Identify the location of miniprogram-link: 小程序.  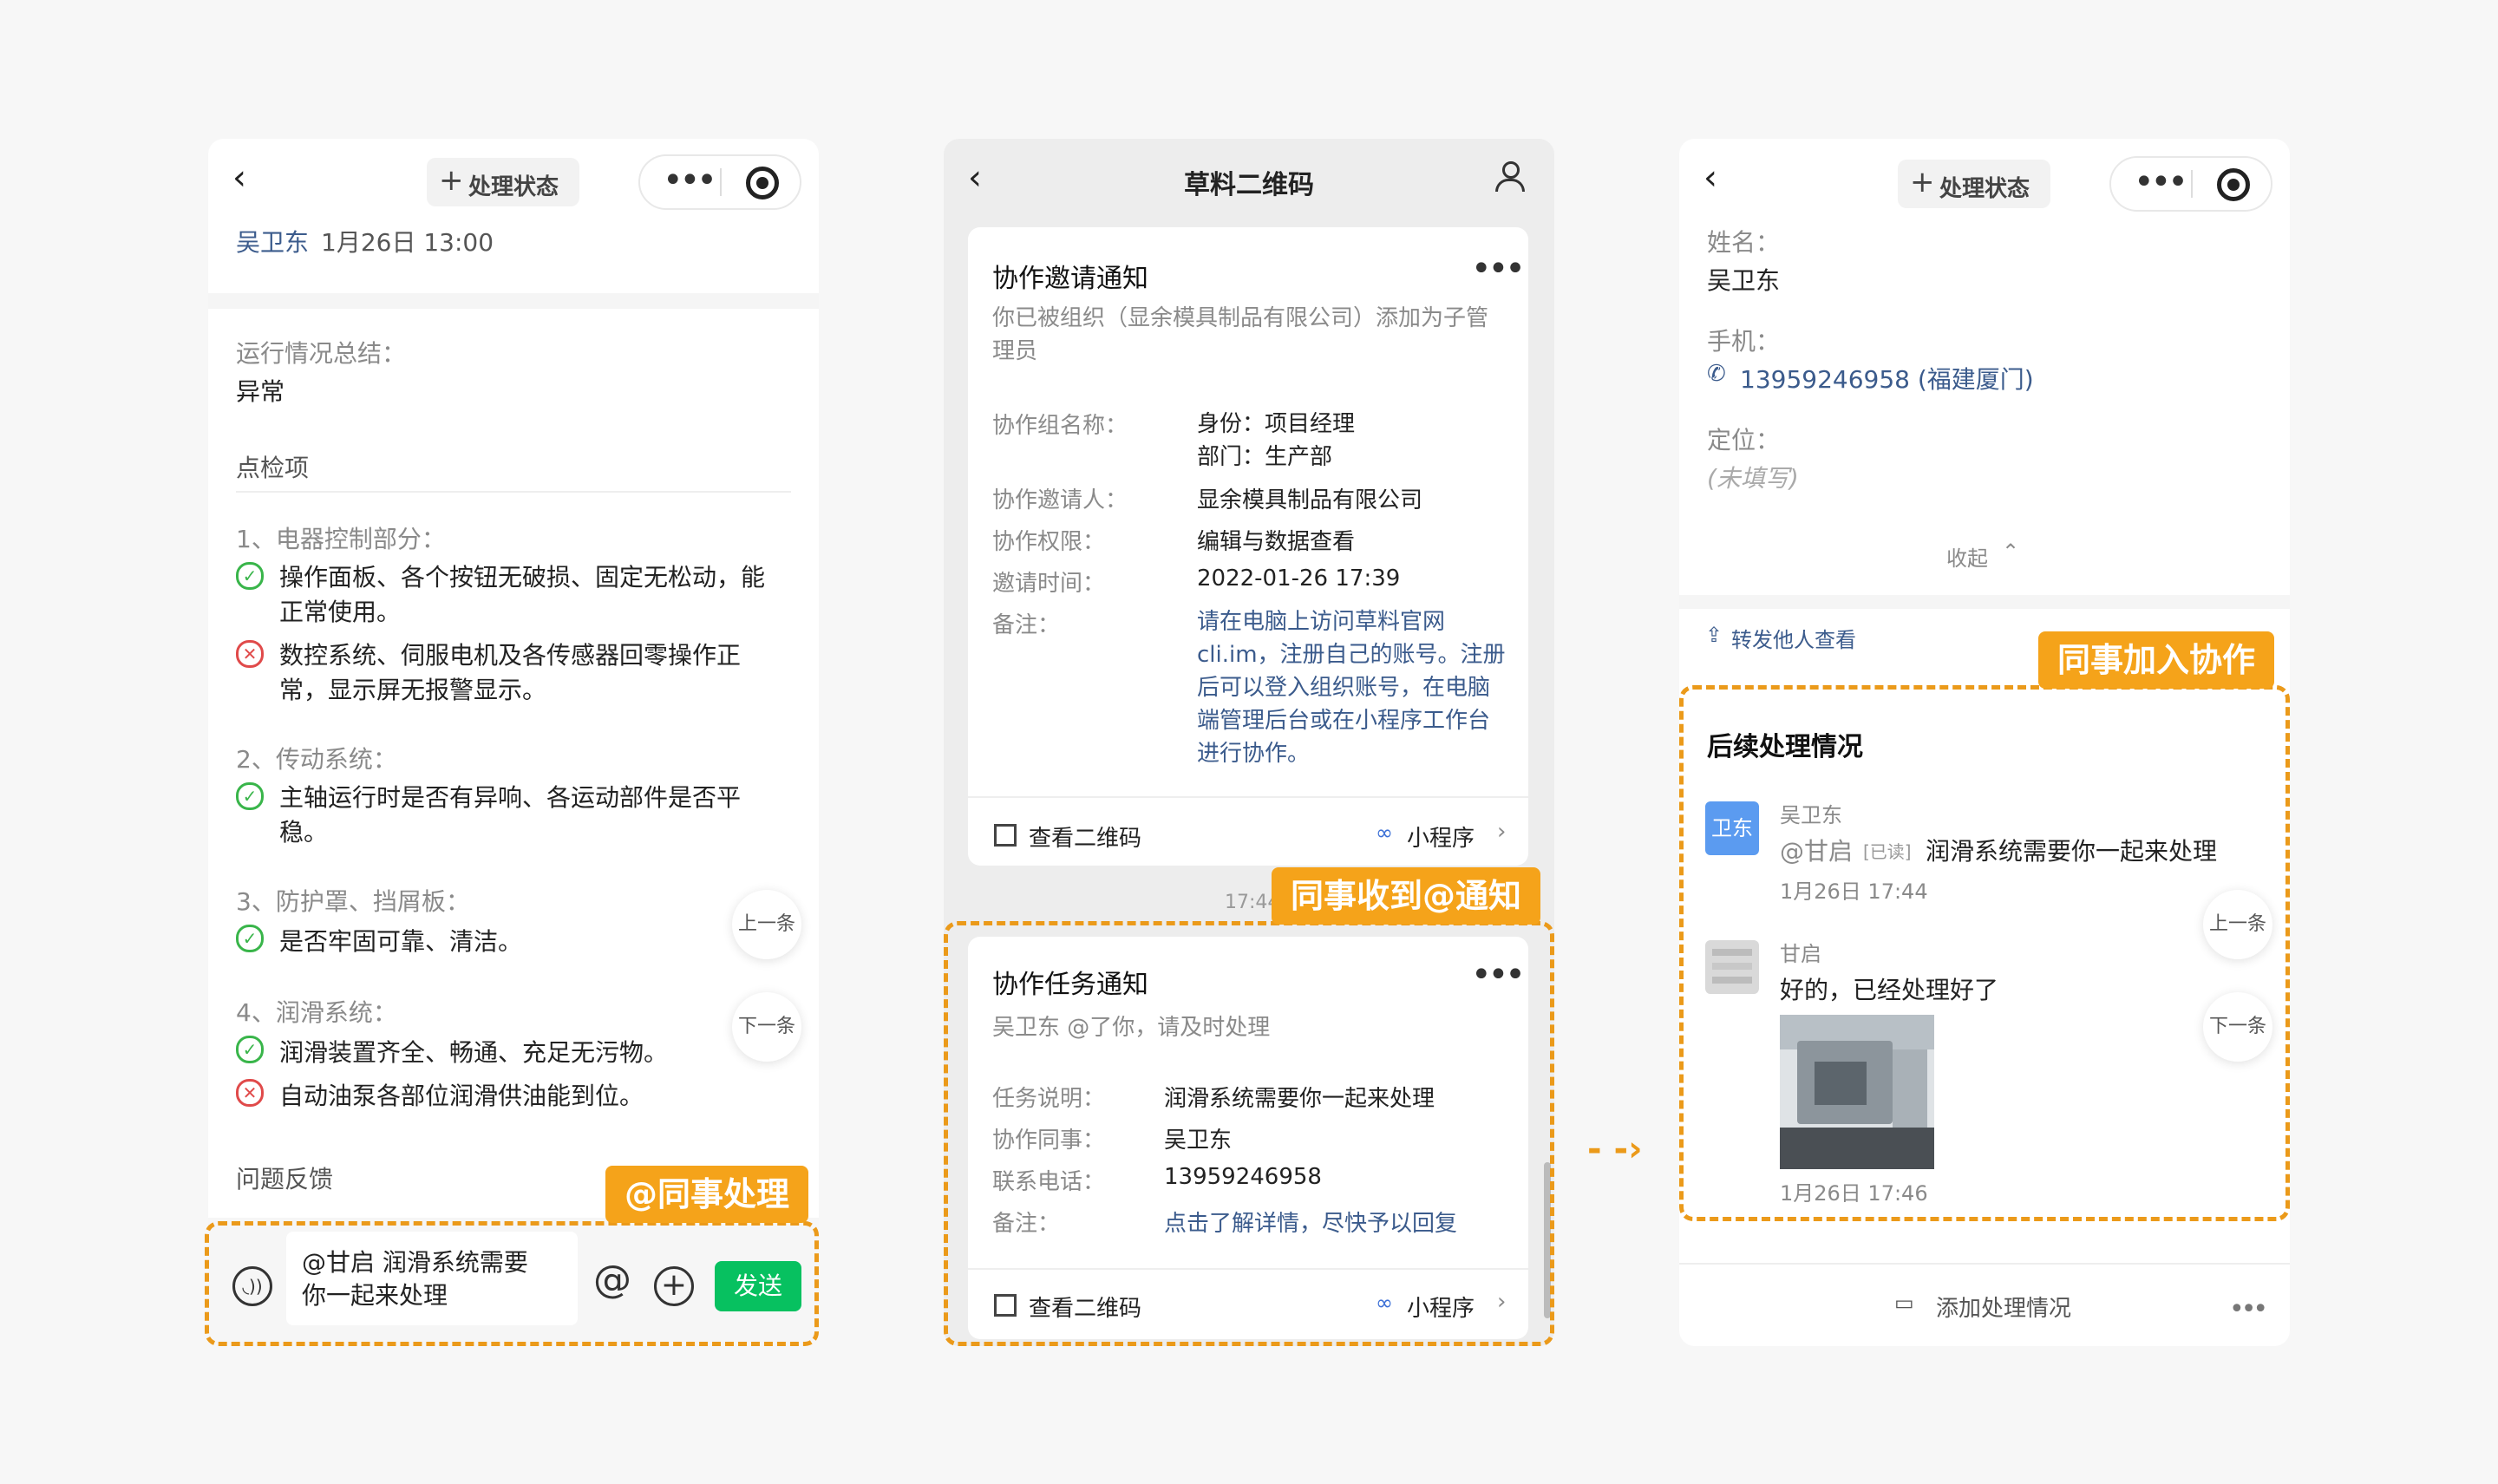
(1441, 837).